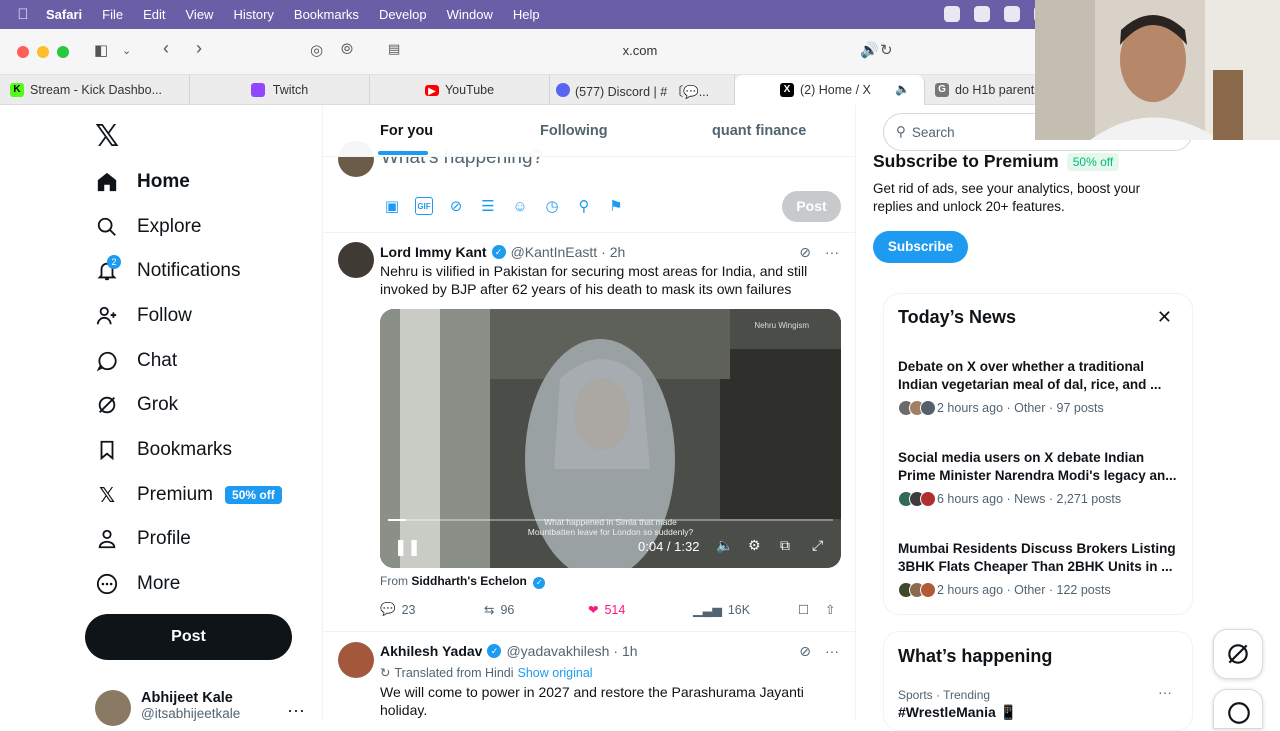 Image resolution: width=1280 pixels, height=731 pixels. What do you see at coordinates (188, 495) in the screenshot?
I see `nav-premium: 𝕏 Premium 50% off` at bounding box center [188, 495].